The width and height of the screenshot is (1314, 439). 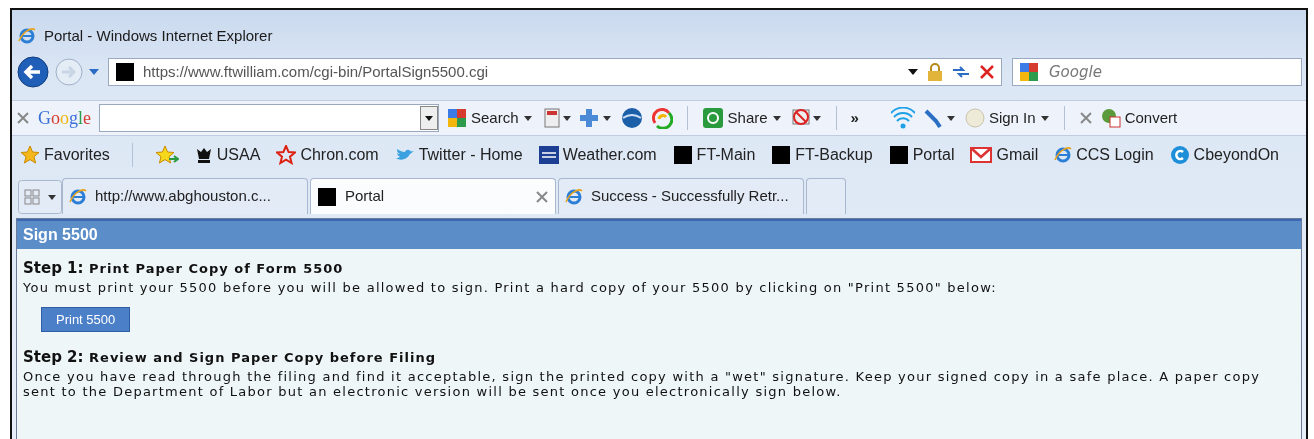 What do you see at coordinates (741, 118) in the screenshot?
I see `toolbar-button: Share` at bounding box center [741, 118].